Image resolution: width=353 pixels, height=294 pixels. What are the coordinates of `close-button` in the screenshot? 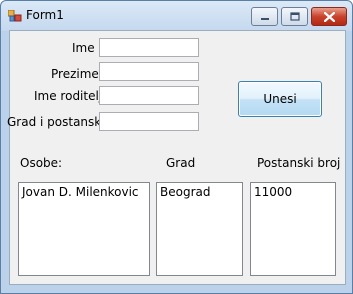 It's located at (329, 16).